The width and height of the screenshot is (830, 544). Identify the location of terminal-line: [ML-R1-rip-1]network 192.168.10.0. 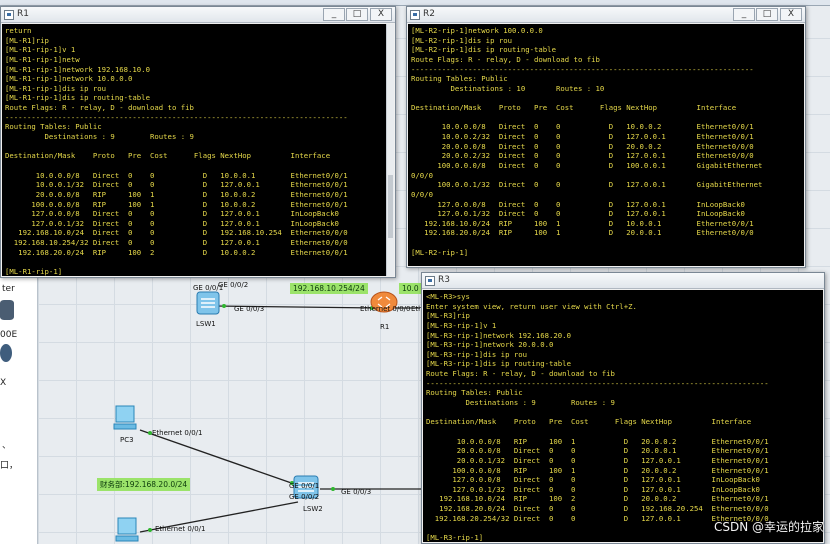
(77, 69).